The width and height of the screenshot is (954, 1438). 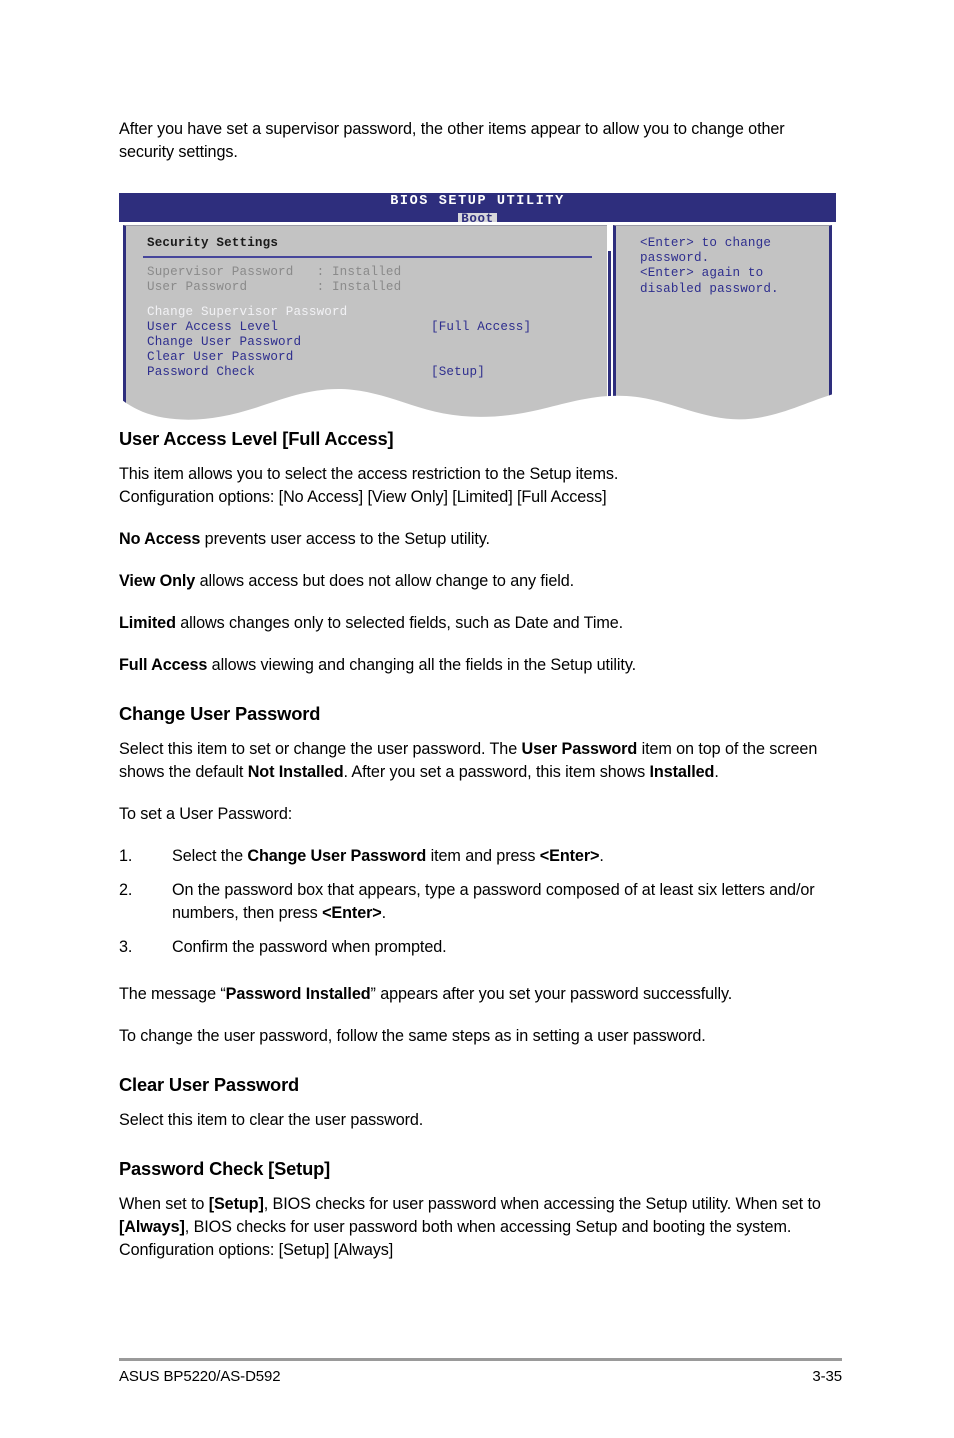 I want to click on bios-value-user-access-level: [Full Access], so click(x=481, y=327).